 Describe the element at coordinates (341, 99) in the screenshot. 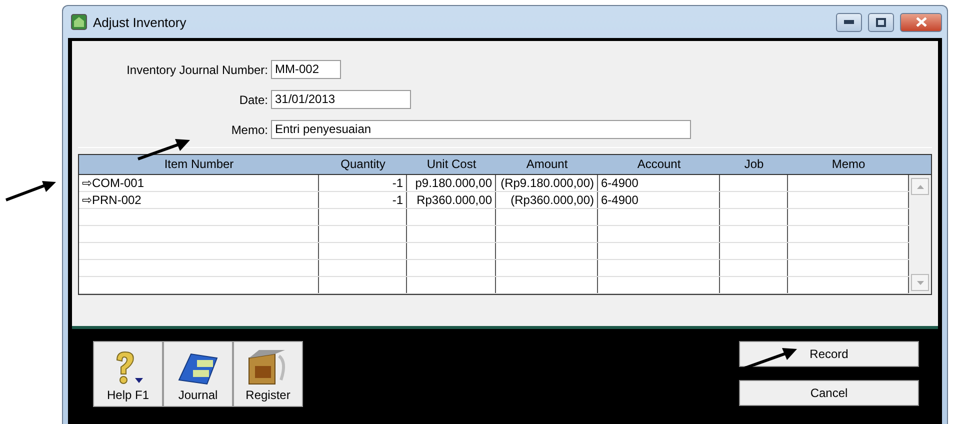

I see `input-field: 31/01/2013` at that location.